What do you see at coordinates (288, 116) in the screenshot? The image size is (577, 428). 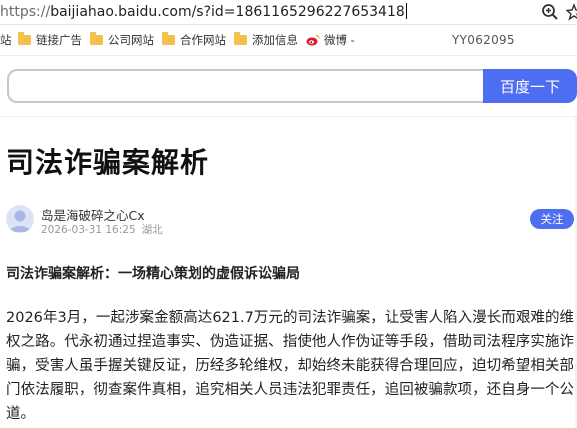 I see `divider` at bounding box center [288, 116].